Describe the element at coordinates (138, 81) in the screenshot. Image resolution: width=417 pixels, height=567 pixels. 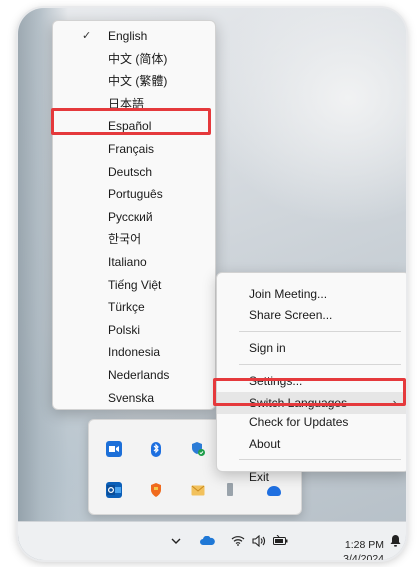
I see `language-label: 中文 (繁體)` at that location.